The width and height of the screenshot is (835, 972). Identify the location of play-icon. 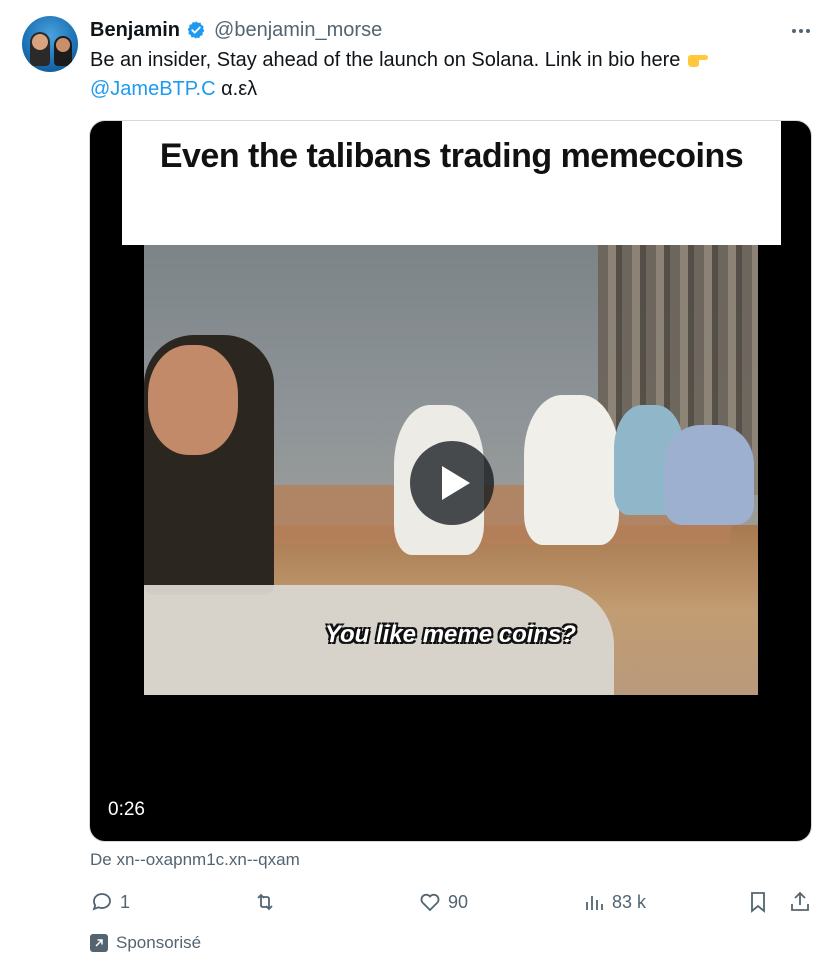
(455, 483).